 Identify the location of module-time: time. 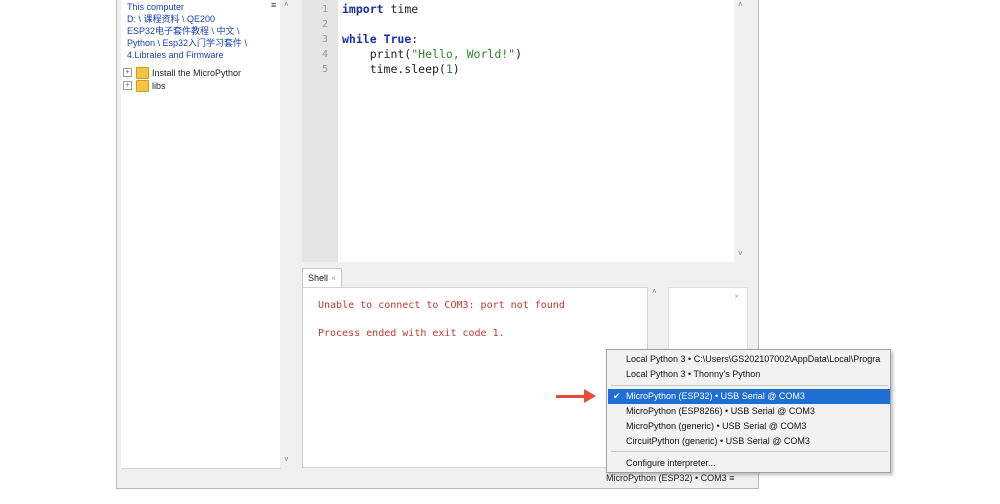
(401, 9).